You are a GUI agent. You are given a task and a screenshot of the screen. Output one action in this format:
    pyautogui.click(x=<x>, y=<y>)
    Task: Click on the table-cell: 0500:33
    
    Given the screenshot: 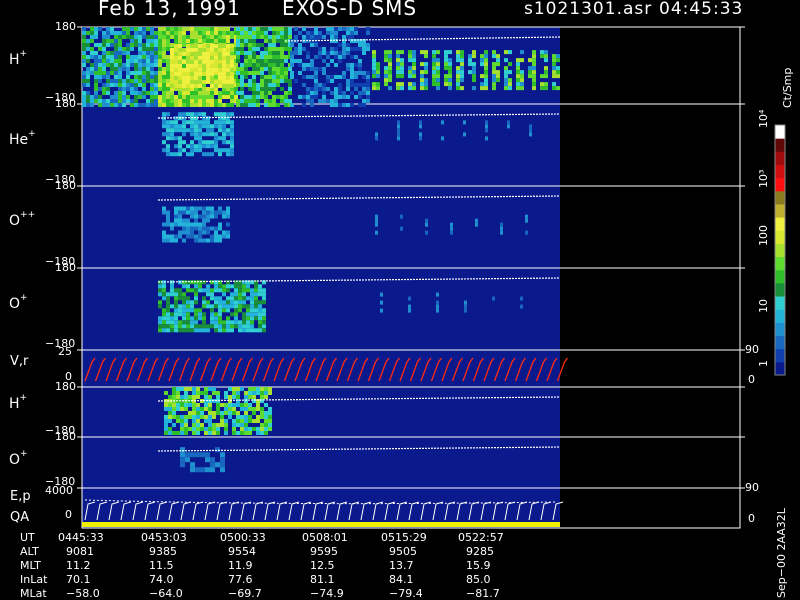 What is the action you would take?
    pyautogui.click(x=243, y=537)
    